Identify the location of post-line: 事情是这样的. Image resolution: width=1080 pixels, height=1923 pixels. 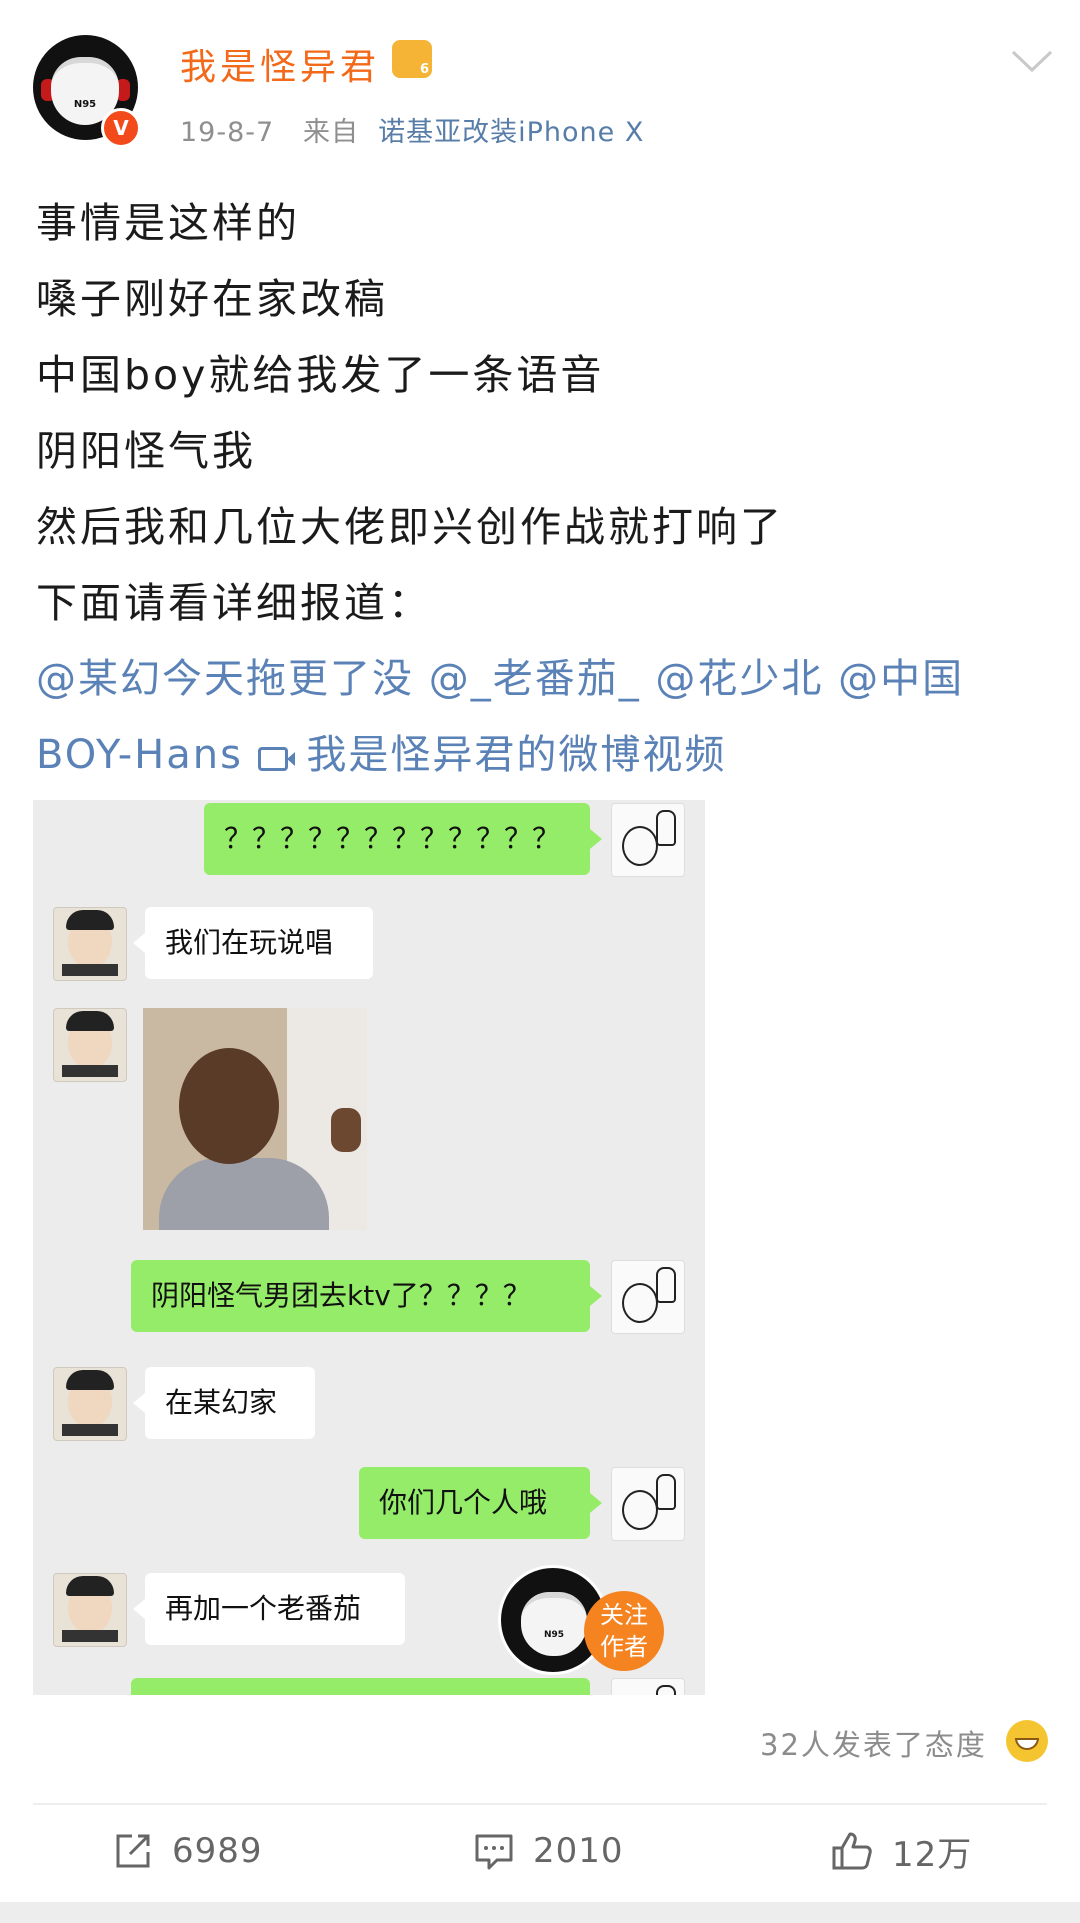
(168, 223).